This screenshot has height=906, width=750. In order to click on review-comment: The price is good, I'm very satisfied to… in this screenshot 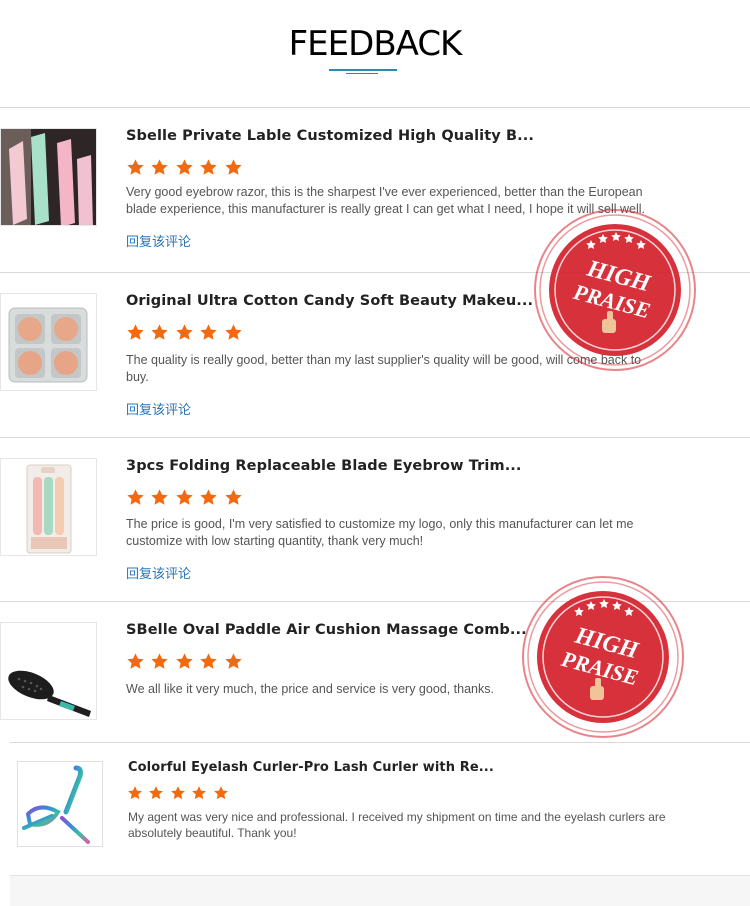, I will do `click(380, 532)`.